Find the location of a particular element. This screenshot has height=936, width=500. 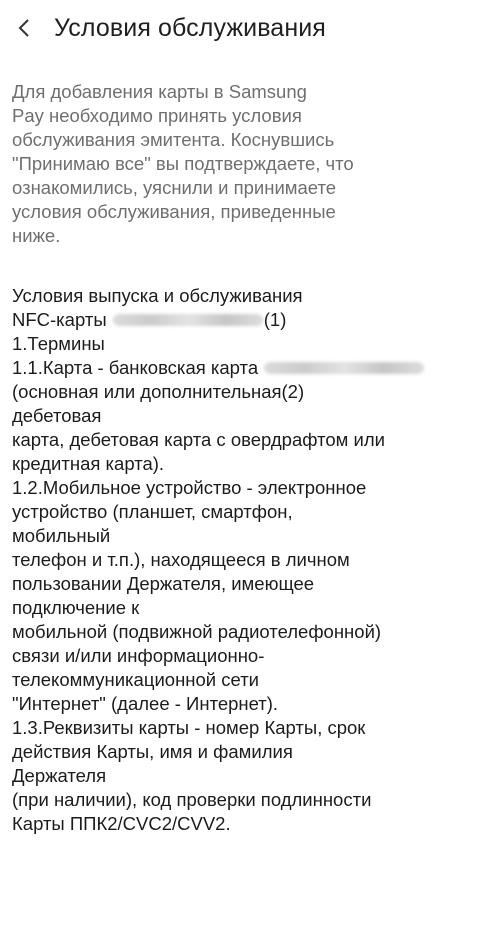

terms-line: дебетовая is located at coordinates (57, 415).